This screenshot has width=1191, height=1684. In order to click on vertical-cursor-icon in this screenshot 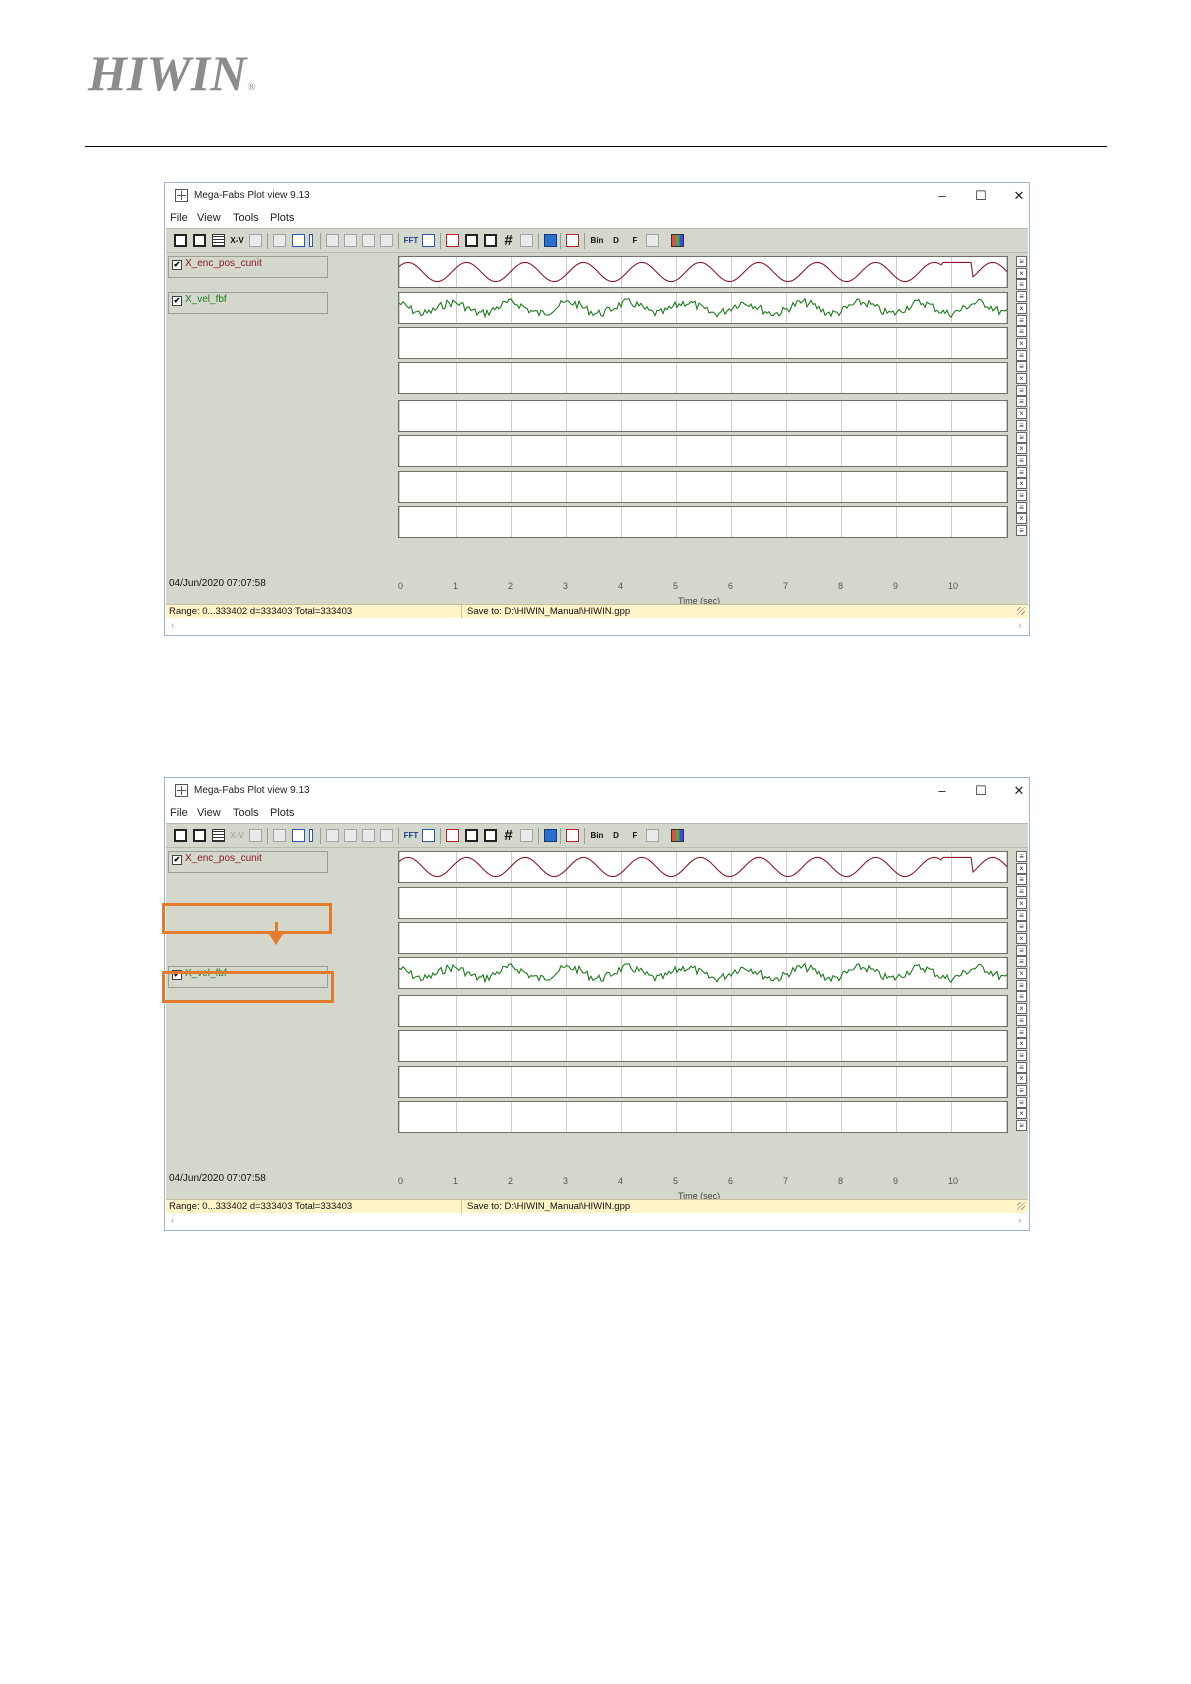, I will do `click(298, 240)`.